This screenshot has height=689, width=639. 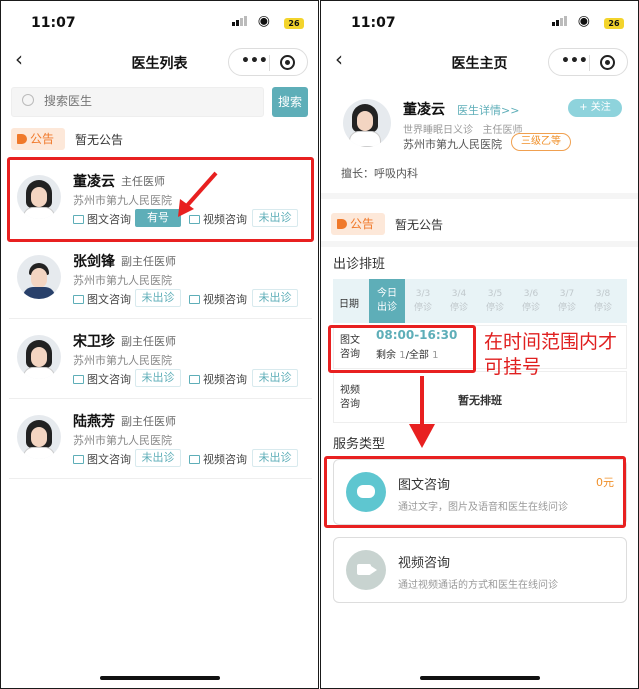 I want to click on nav-bar: ‹ 医生主页 •••, so click(x=479, y=63).